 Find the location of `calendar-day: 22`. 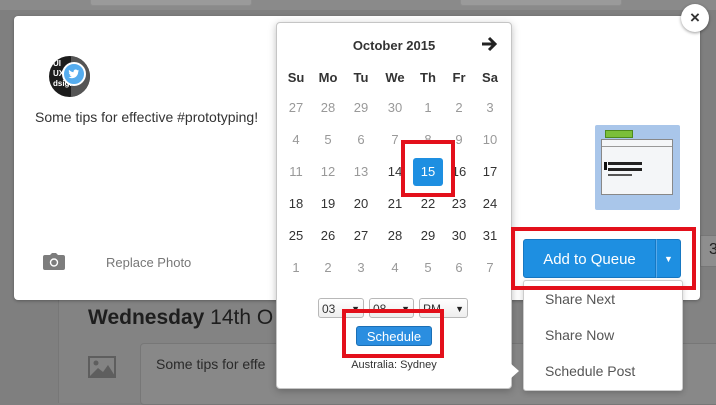

calendar-day: 22 is located at coordinates (428, 204).